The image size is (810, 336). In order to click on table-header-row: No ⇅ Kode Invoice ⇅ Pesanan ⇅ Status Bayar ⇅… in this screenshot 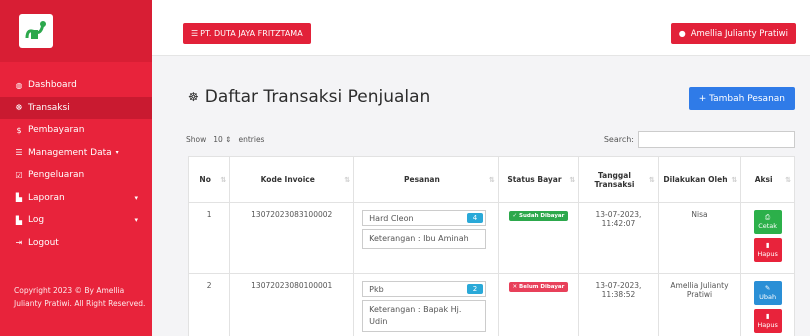, I will do `click(491, 179)`.